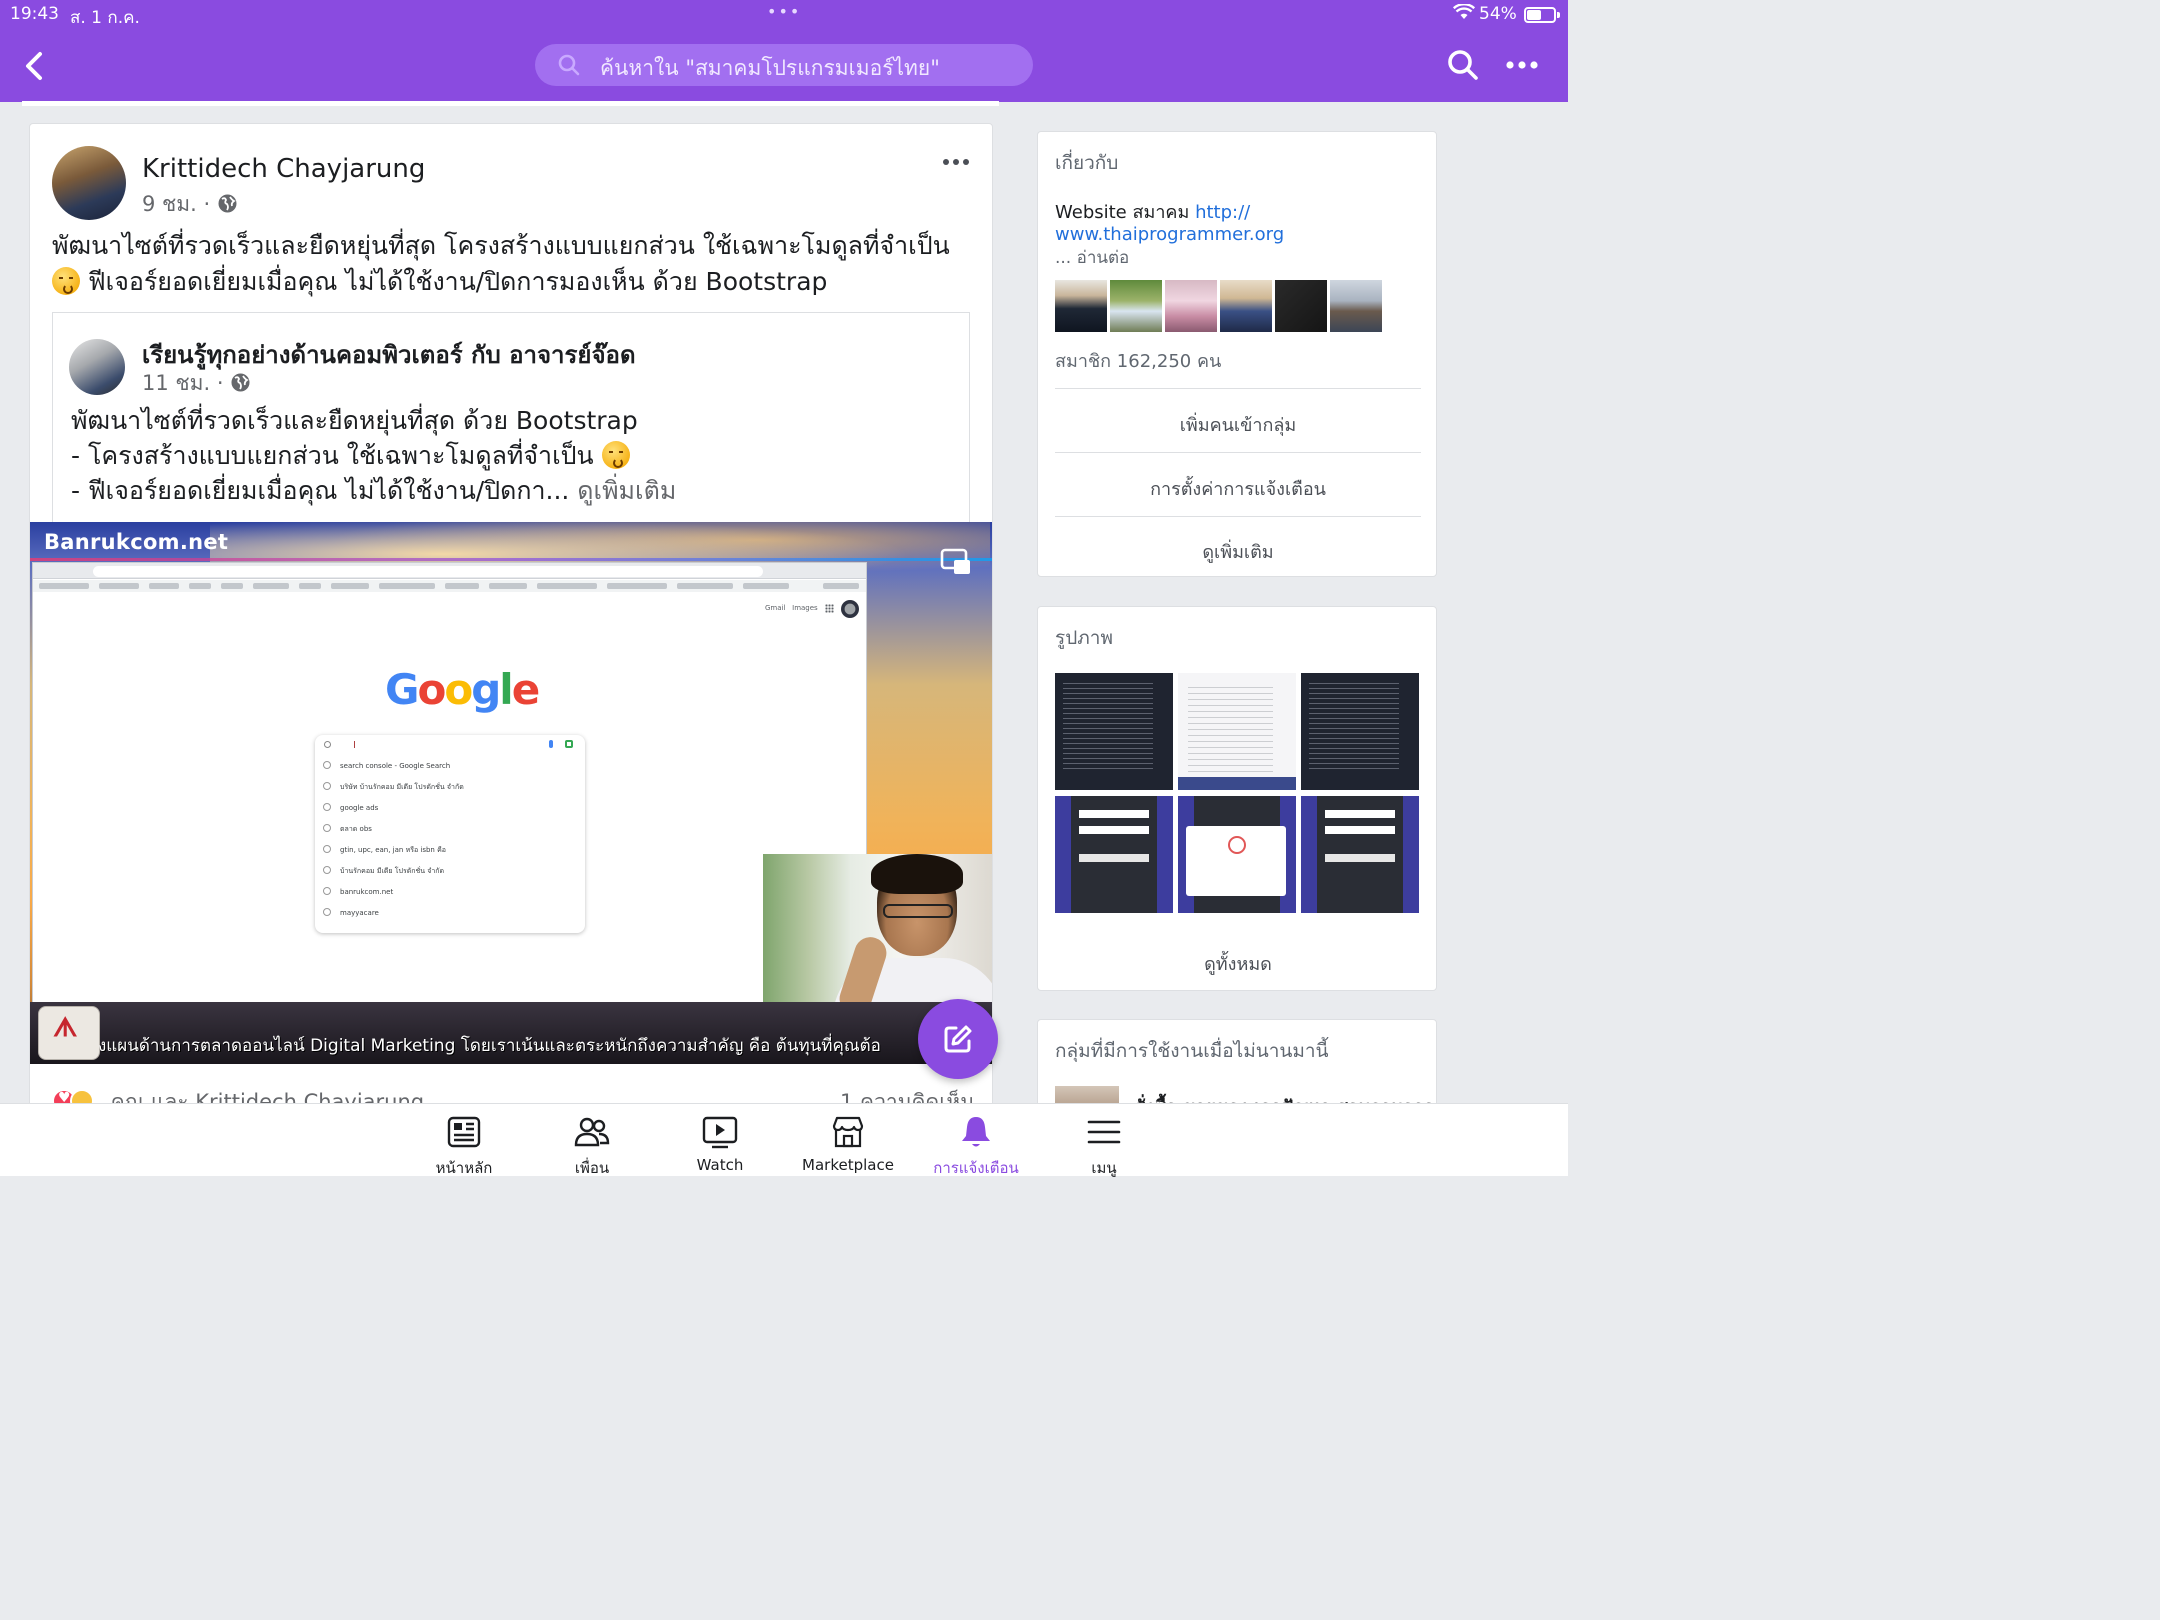 This screenshot has width=2160, height=1620. Describe the element at coordinates (1237, 488) in the screenshot. I see `notification-settings-button: การตั้งค่าการแจ้งเตือน` at that location.